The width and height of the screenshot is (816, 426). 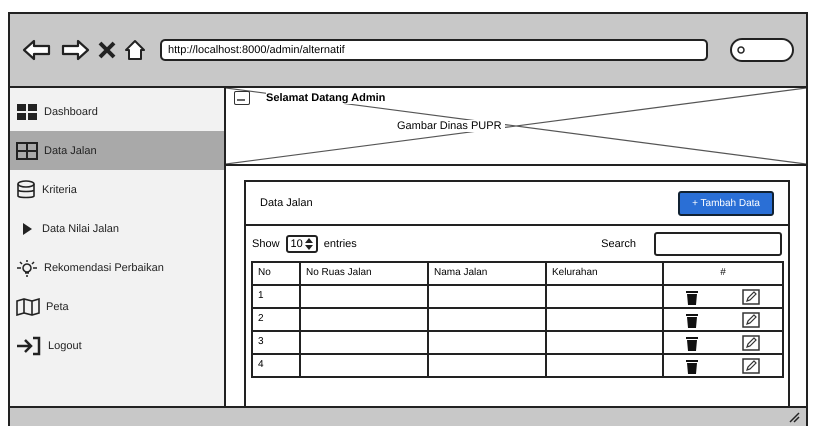 I want to click on column-header: #, so click(x=723, y=273).